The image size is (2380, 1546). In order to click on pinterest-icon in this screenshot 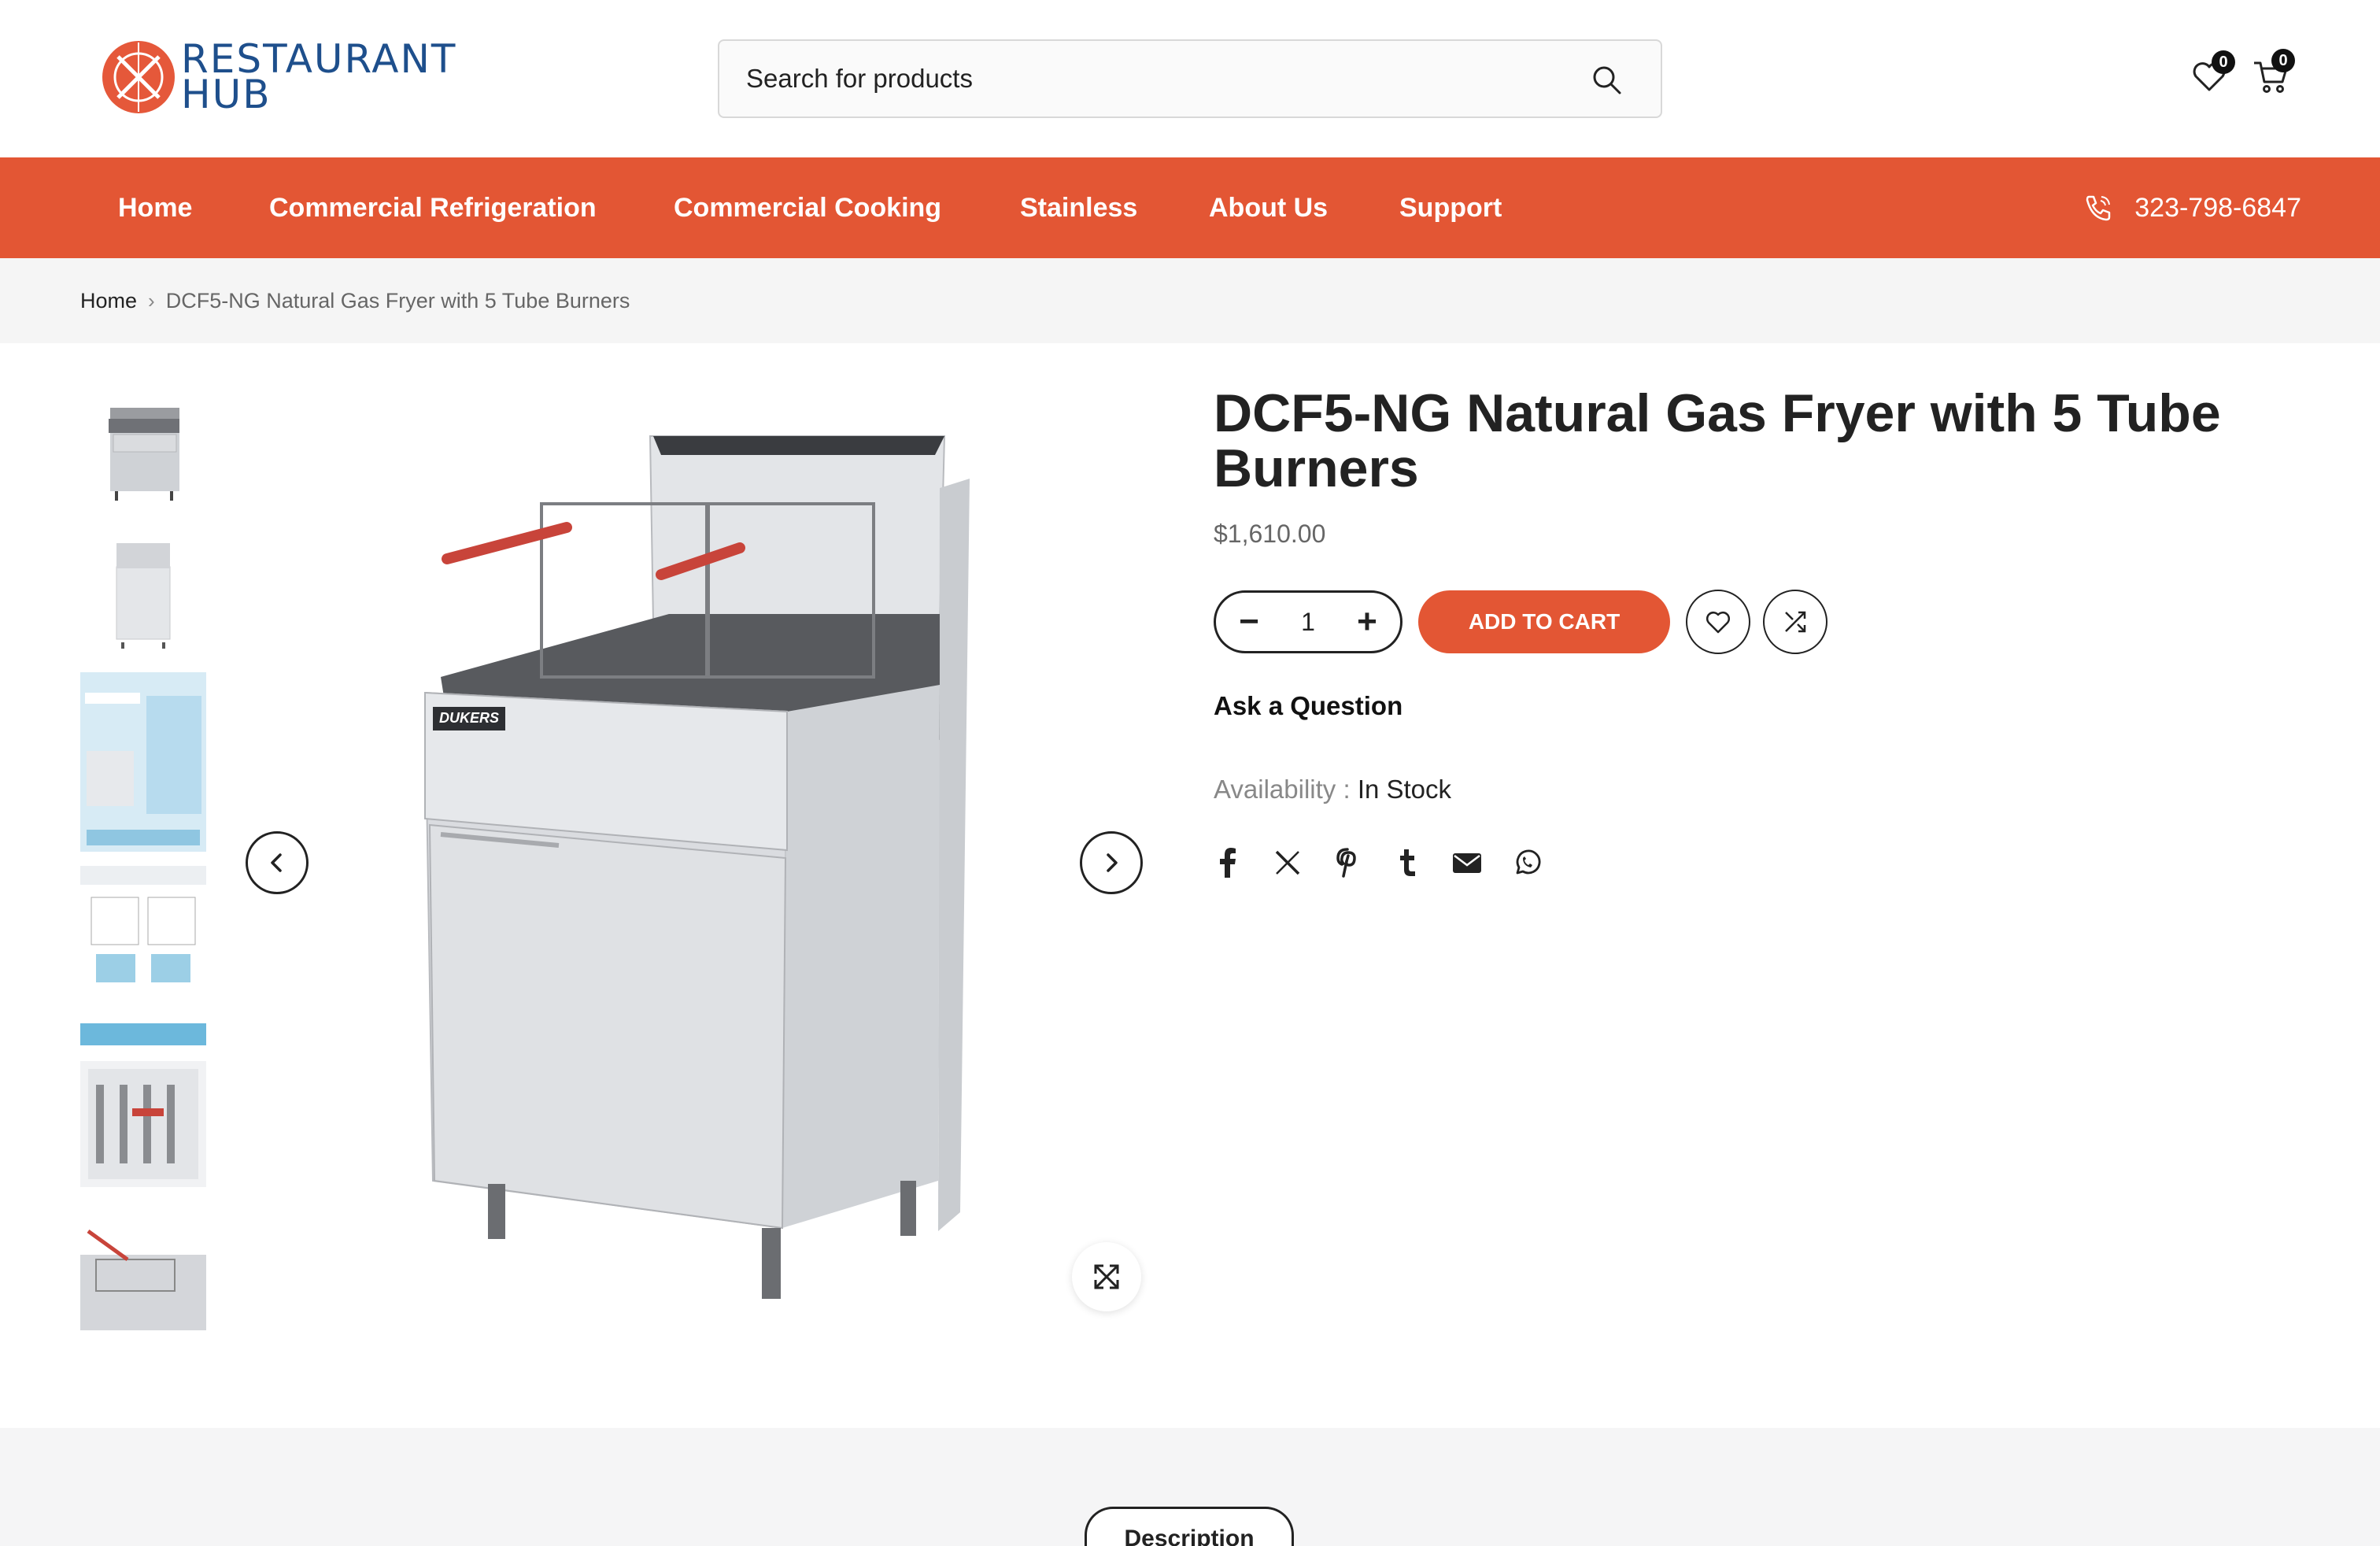, I will do `click(1346, 863)`.